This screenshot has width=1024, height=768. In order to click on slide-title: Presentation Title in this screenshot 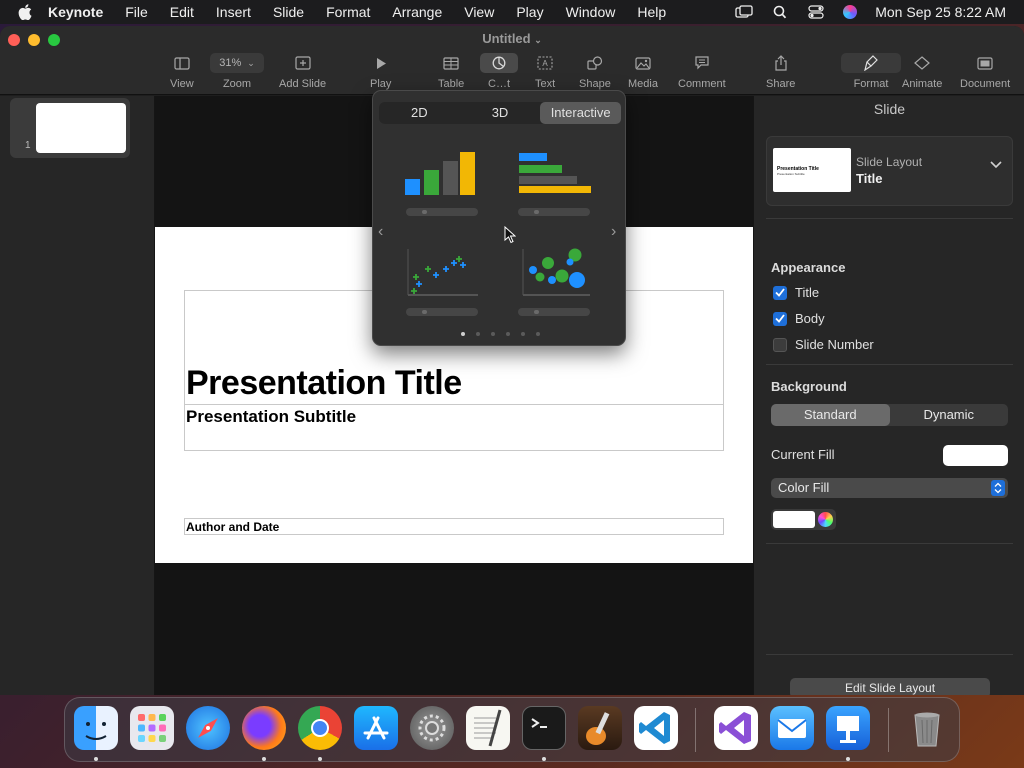, I will do `click(324, 383)`.